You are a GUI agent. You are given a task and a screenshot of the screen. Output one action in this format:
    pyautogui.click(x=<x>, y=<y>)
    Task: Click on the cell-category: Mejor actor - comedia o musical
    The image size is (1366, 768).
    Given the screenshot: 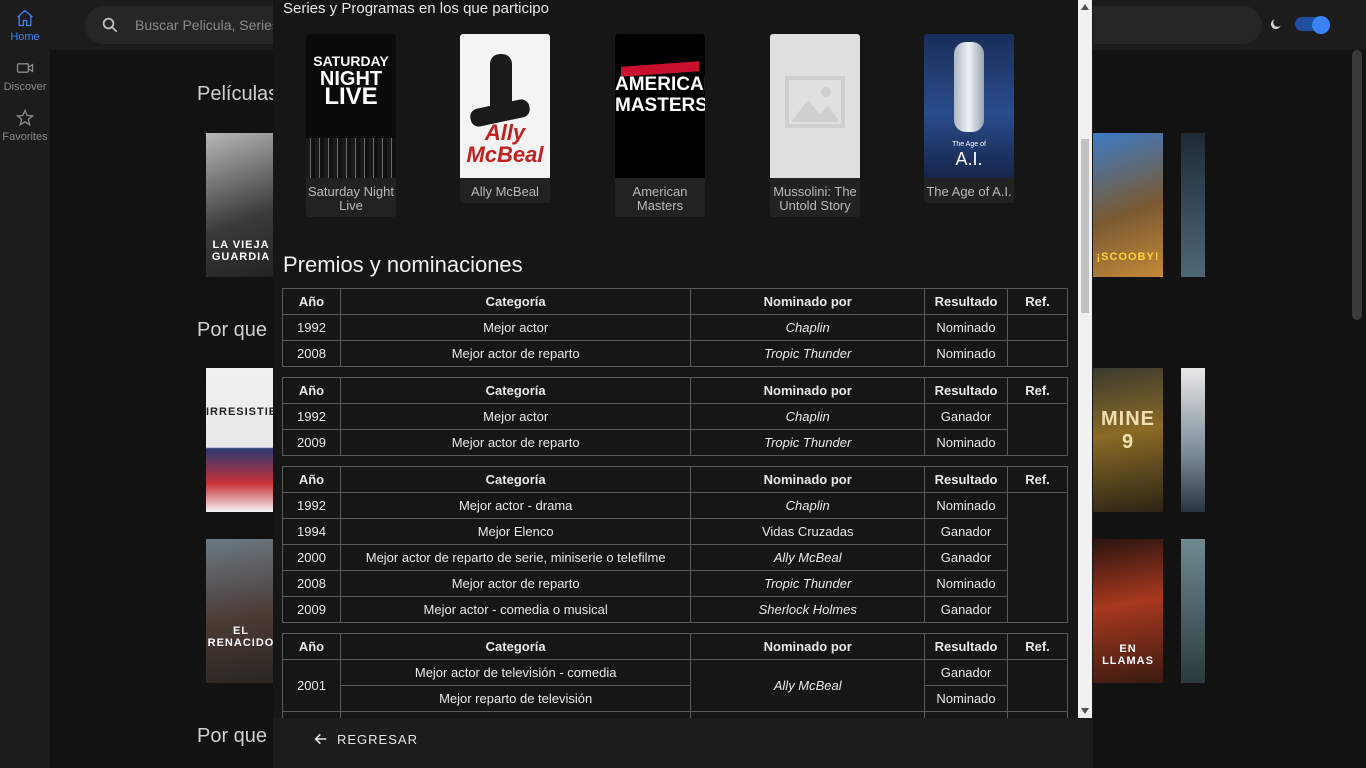 What is the action you would take?
    pyautogui.click(x=515, y=609)
    